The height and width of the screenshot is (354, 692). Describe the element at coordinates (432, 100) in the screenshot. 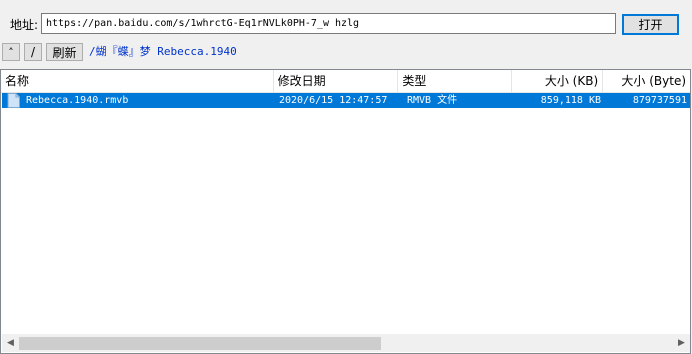

I see `file-type: RMVB 文件` at that location.